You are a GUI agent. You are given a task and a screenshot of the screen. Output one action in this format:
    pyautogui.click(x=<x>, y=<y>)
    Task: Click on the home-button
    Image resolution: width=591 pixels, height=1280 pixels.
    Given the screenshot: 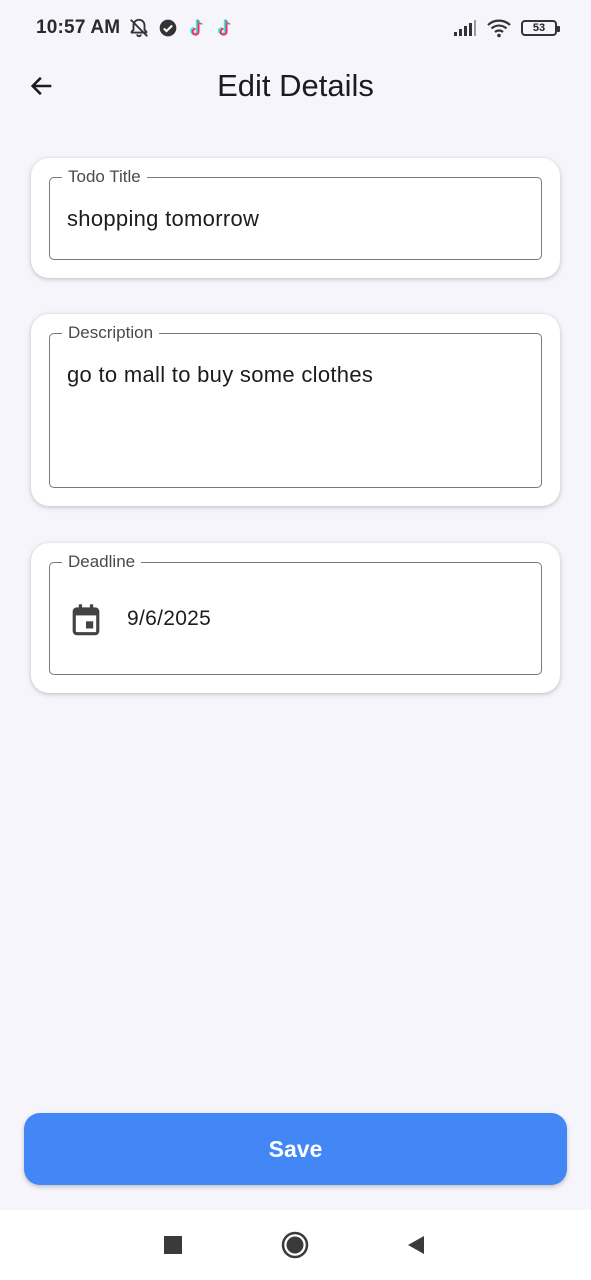 What is the action you would take?
    pyautogui.click(x=295, y=1245)
    